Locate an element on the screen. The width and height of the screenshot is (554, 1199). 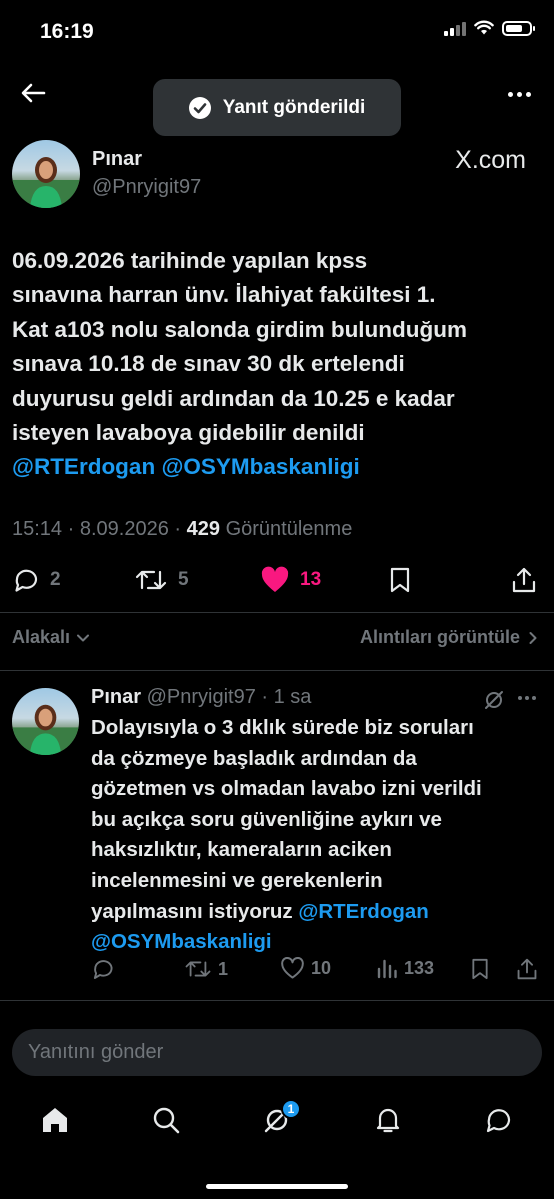
status-icons is located at coordinates (489, 28).